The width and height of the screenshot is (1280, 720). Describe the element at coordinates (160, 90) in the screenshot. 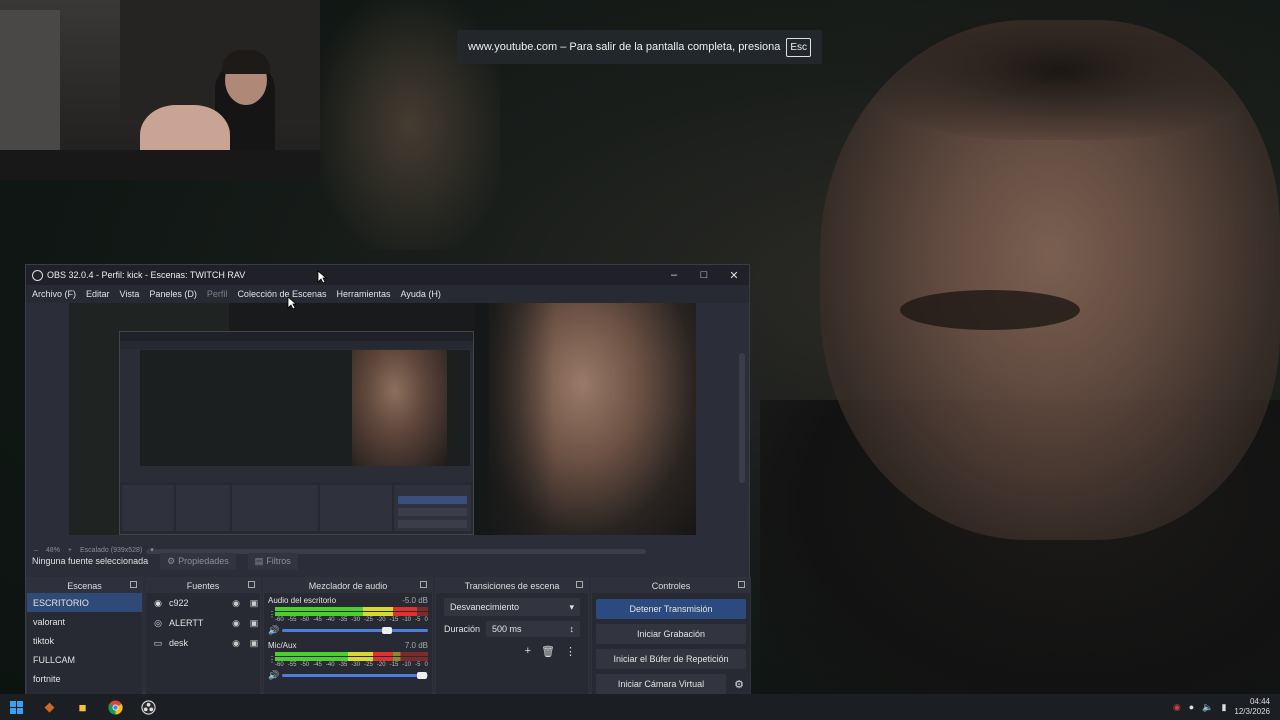

I see `webcam-overlay` at that location.